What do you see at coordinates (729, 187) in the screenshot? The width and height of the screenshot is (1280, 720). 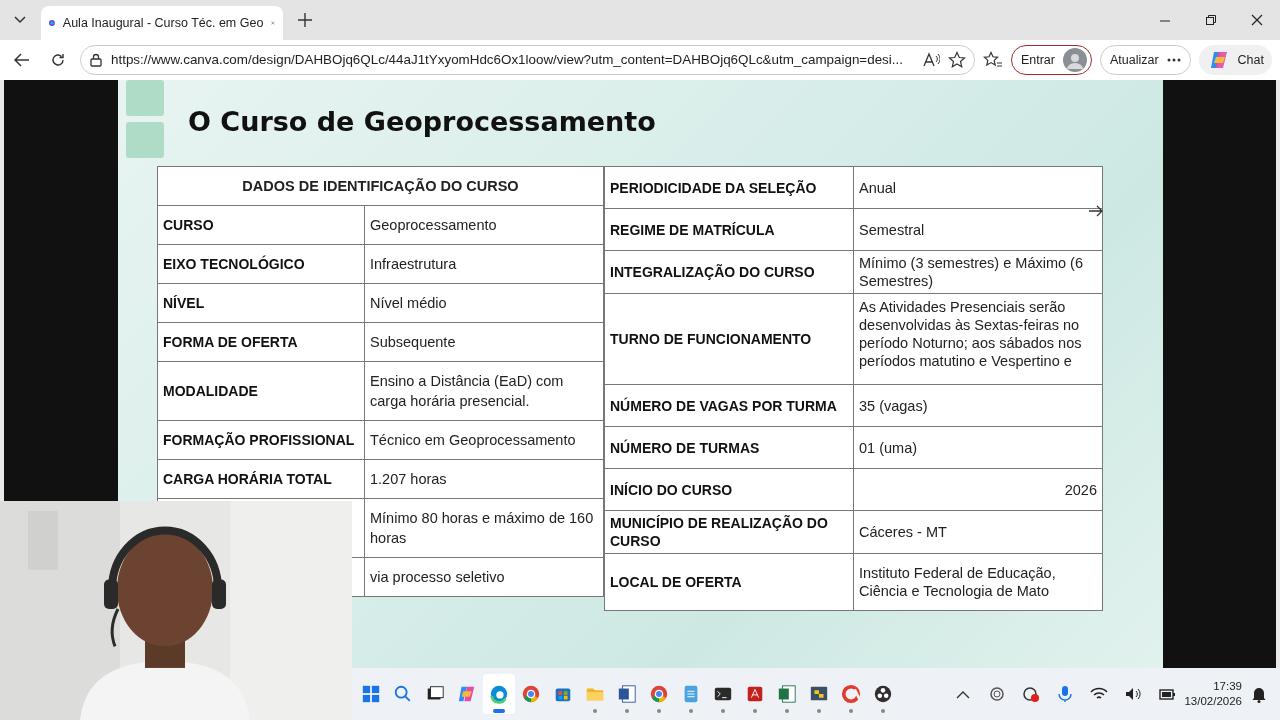 I see `row-label: PERIODICIDADE DA SELEÇÃO` at bounding box center [729, 187].